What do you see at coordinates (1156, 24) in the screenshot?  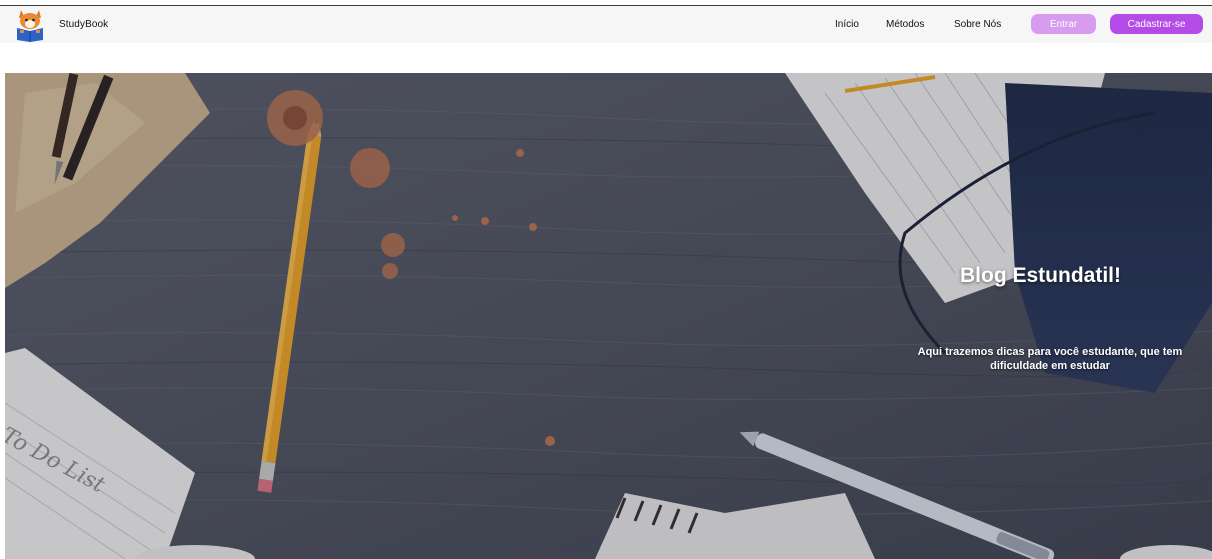 I see `signup-button: Cadastrar-se` at bounding box center [1156, 24].